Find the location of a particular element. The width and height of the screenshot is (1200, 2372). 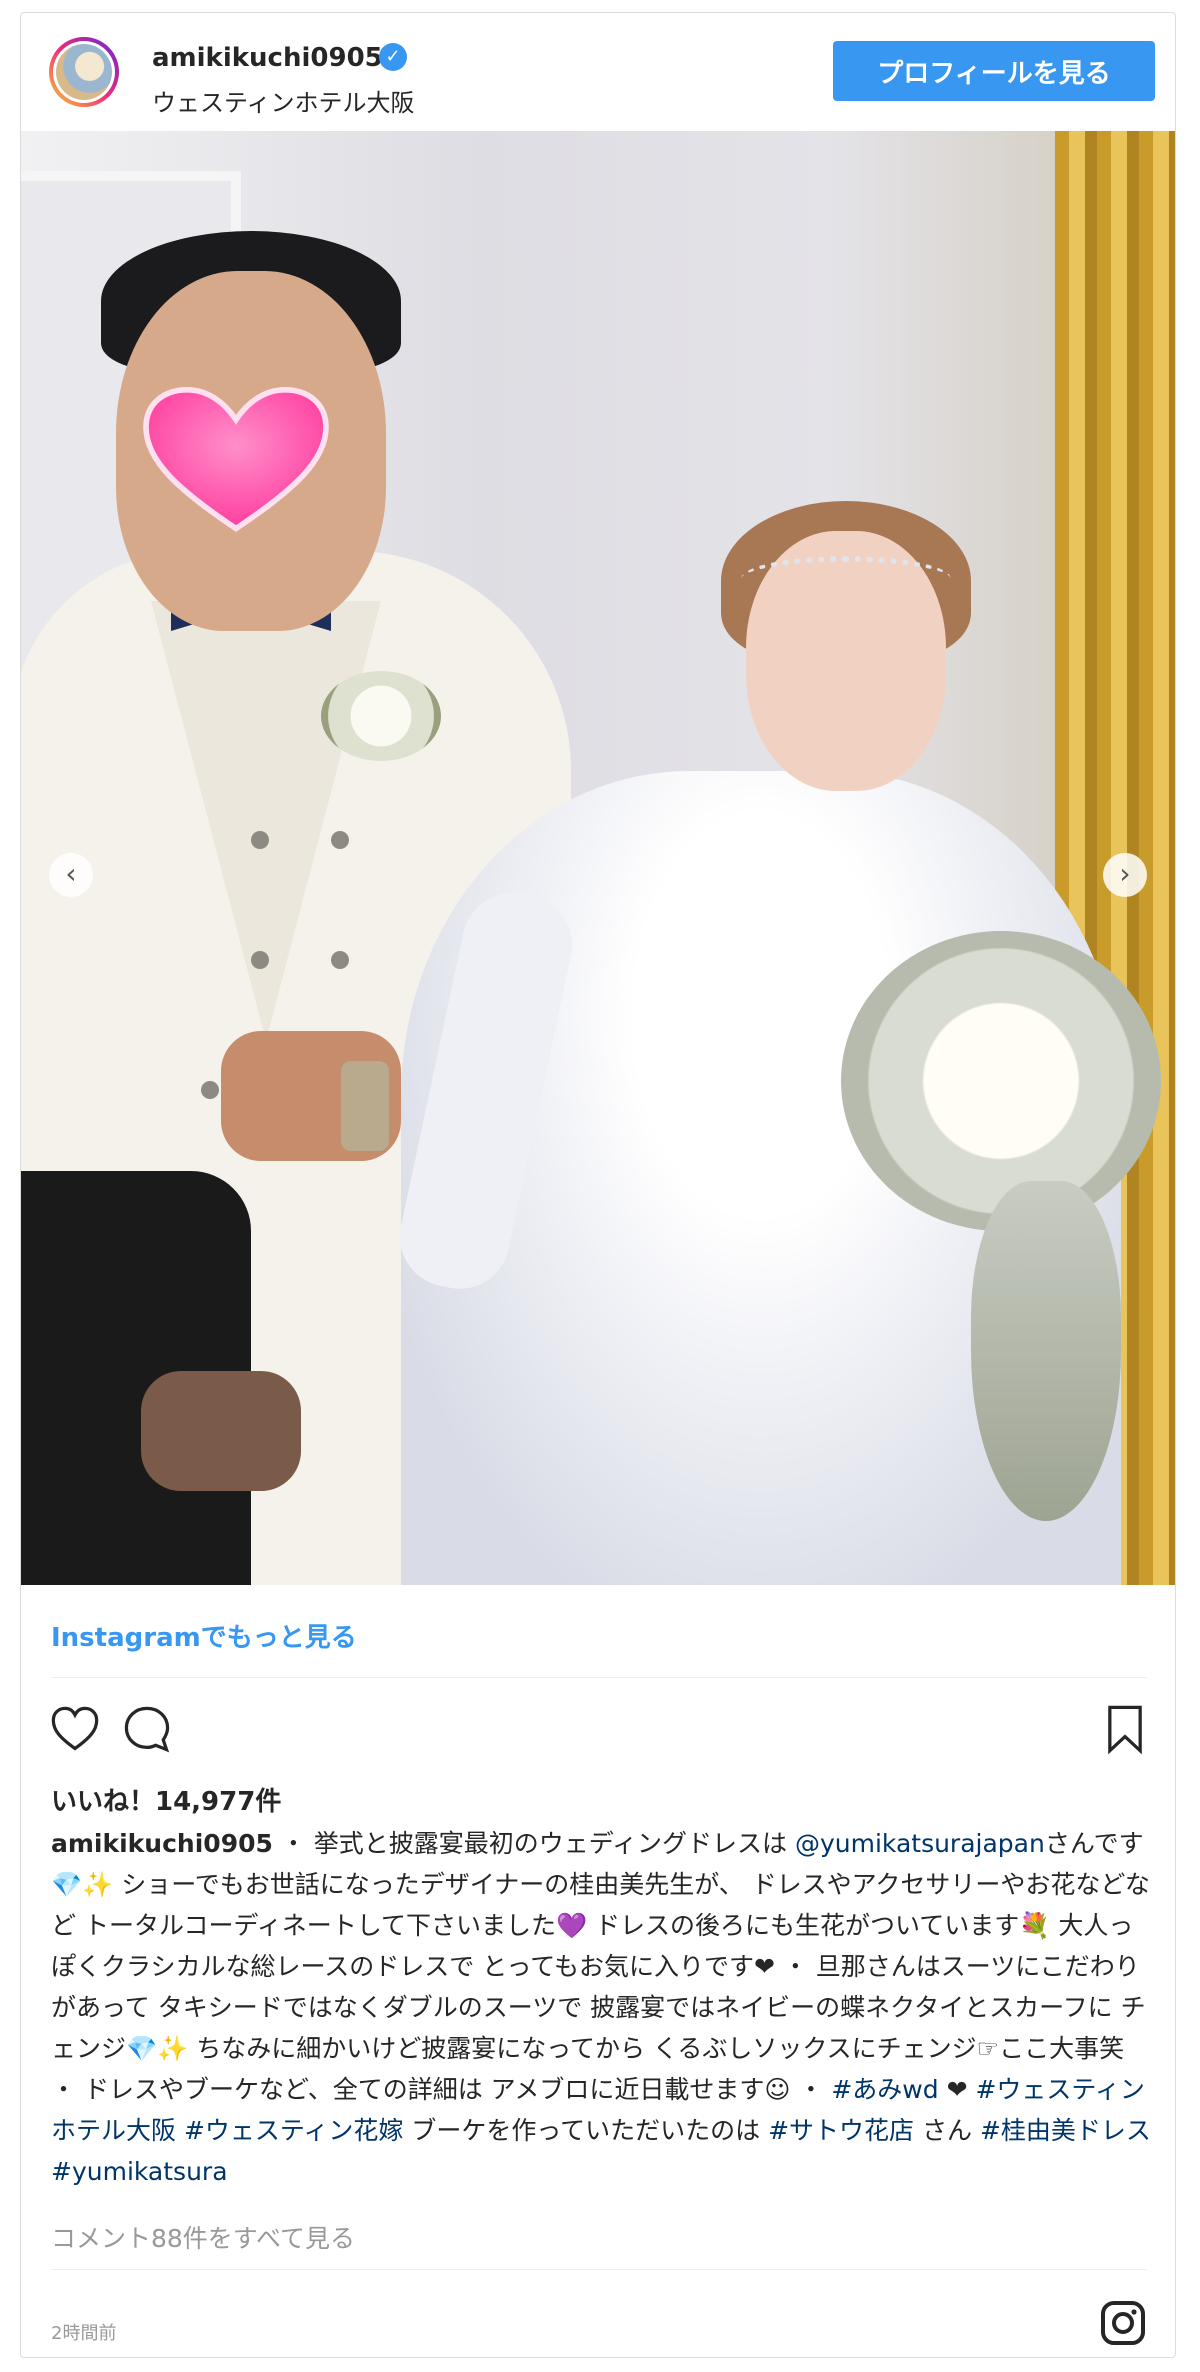

tiara is located at coordinates (846, 579).